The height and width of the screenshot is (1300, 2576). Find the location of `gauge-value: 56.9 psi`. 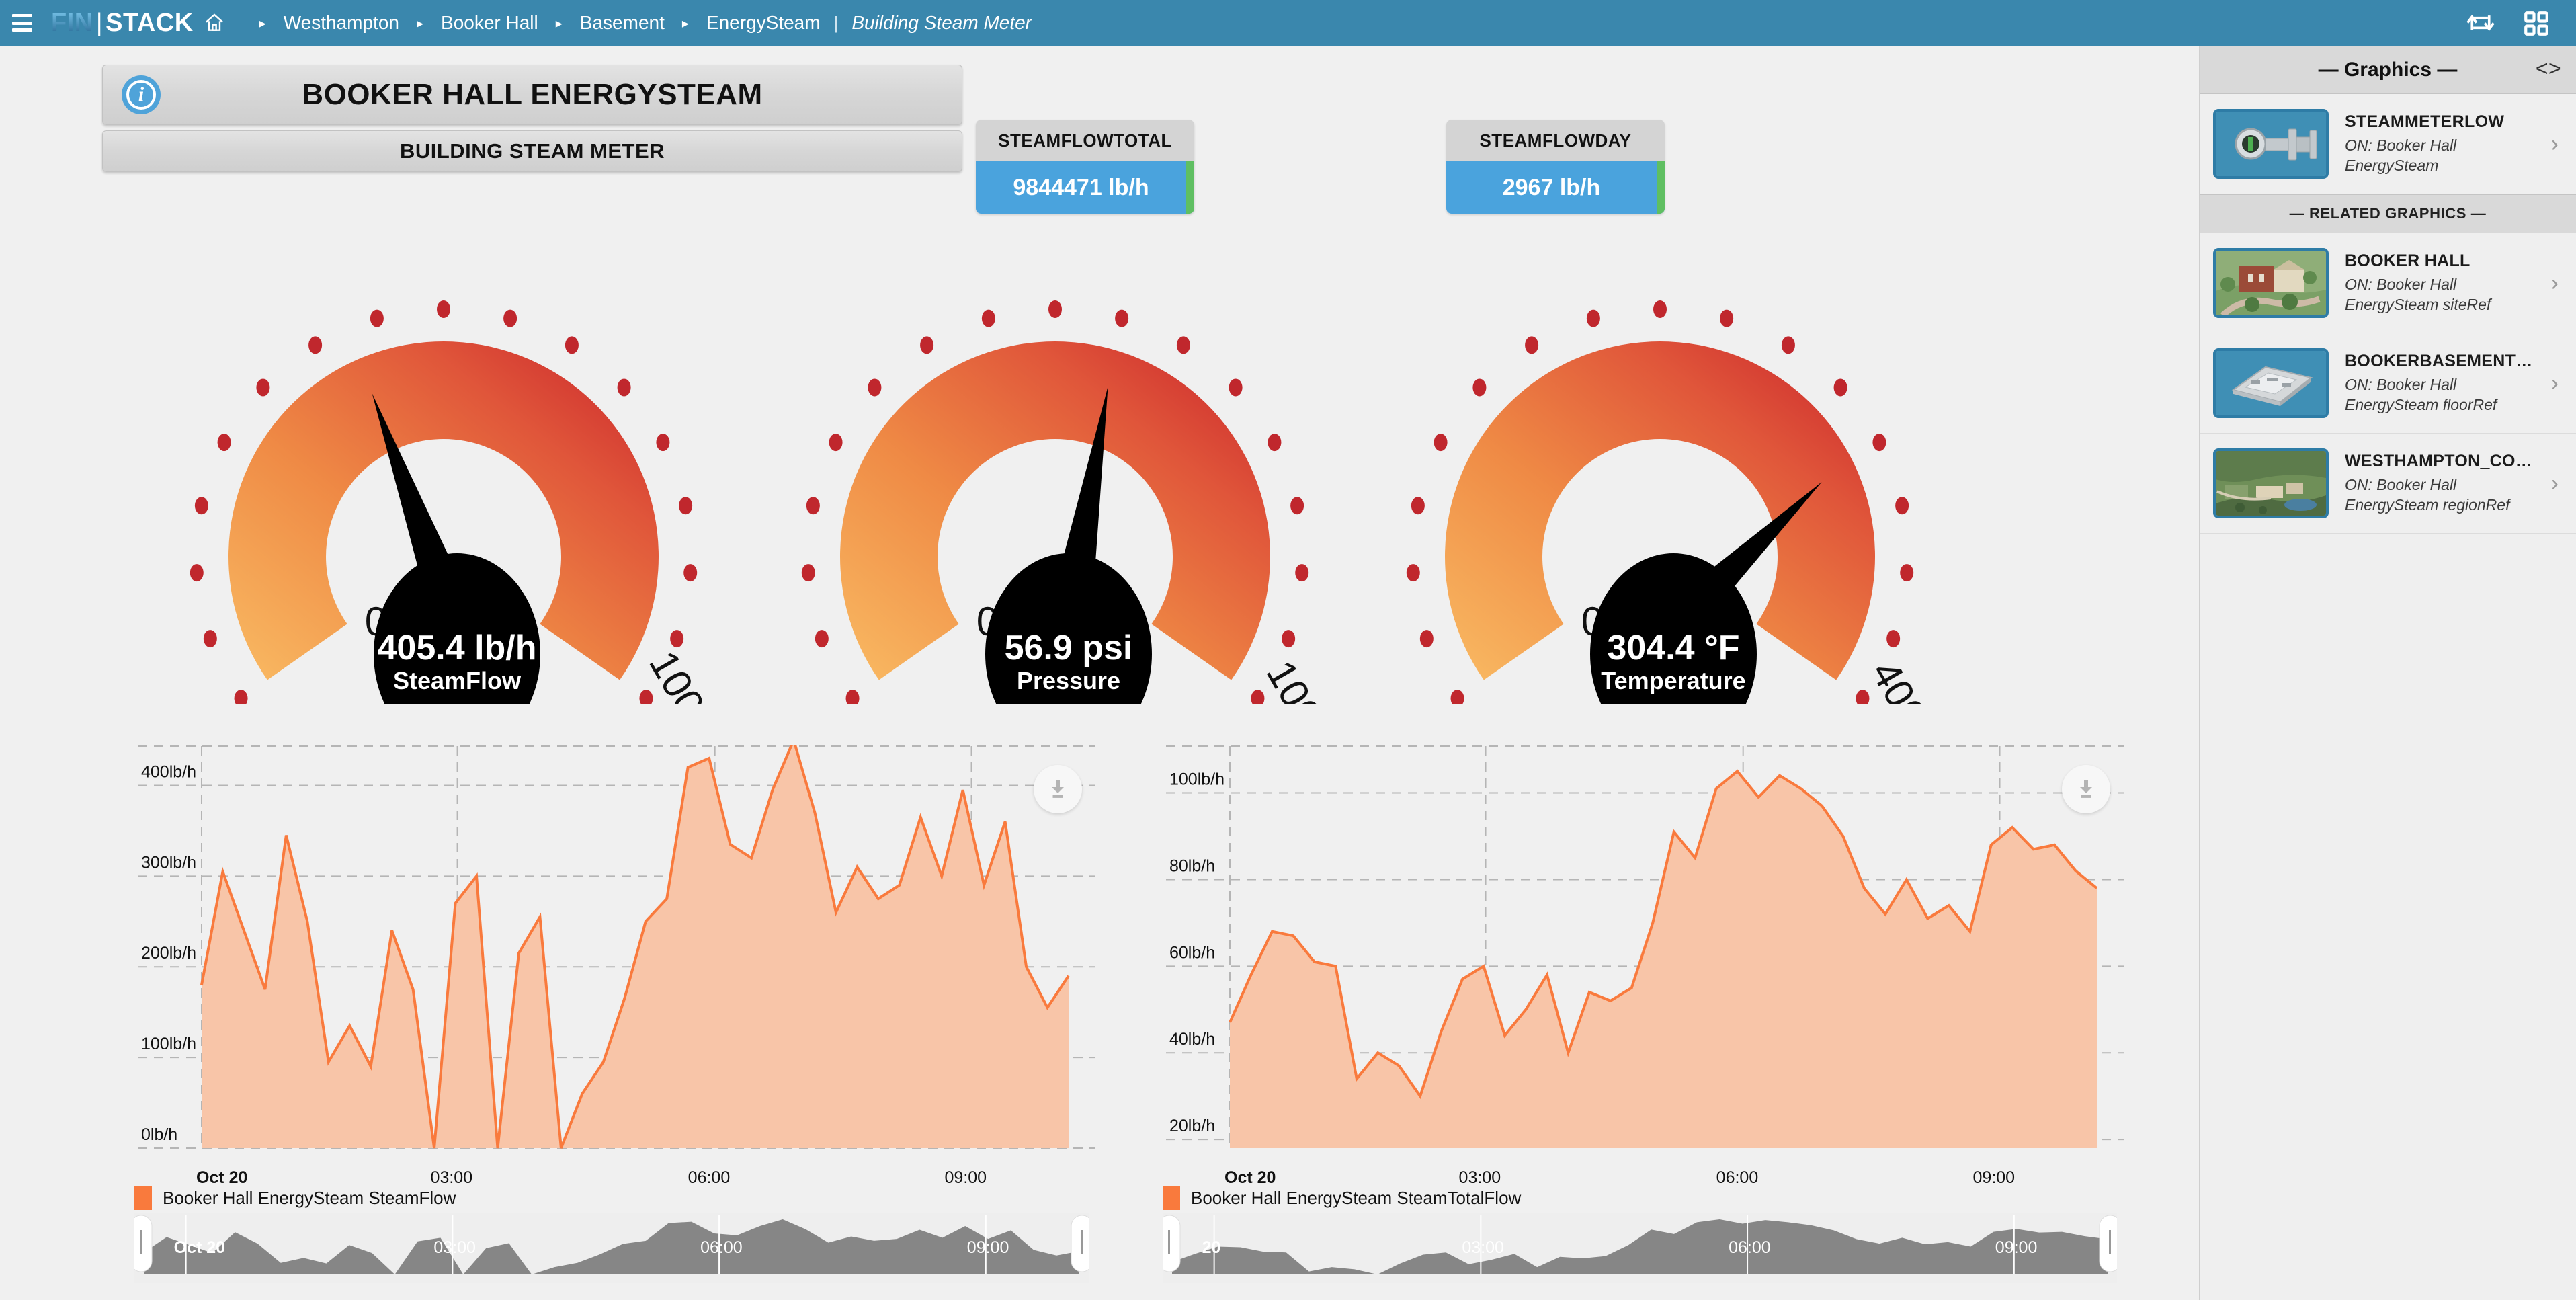

gauge-value: 56.9 psi is located at coordinates (1069, 647).